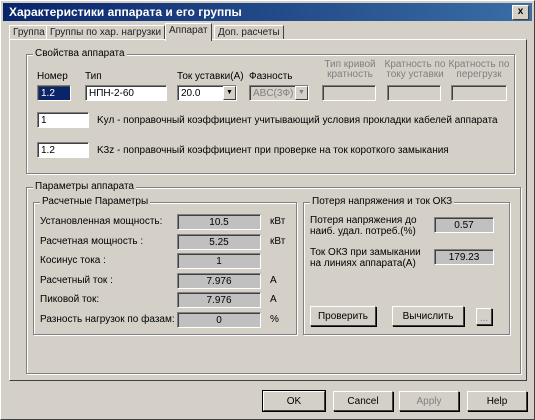 Image resolution: width=535 pixels, height=420 pixels. Describe the element at coordinates (294, 401) in the screenshot. I see `ok-button: OK` at that location.